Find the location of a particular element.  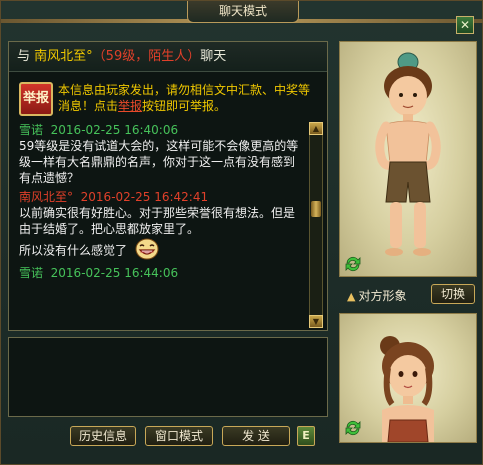

scroll-down-button: ▼ is located at coordinates (316, 321).